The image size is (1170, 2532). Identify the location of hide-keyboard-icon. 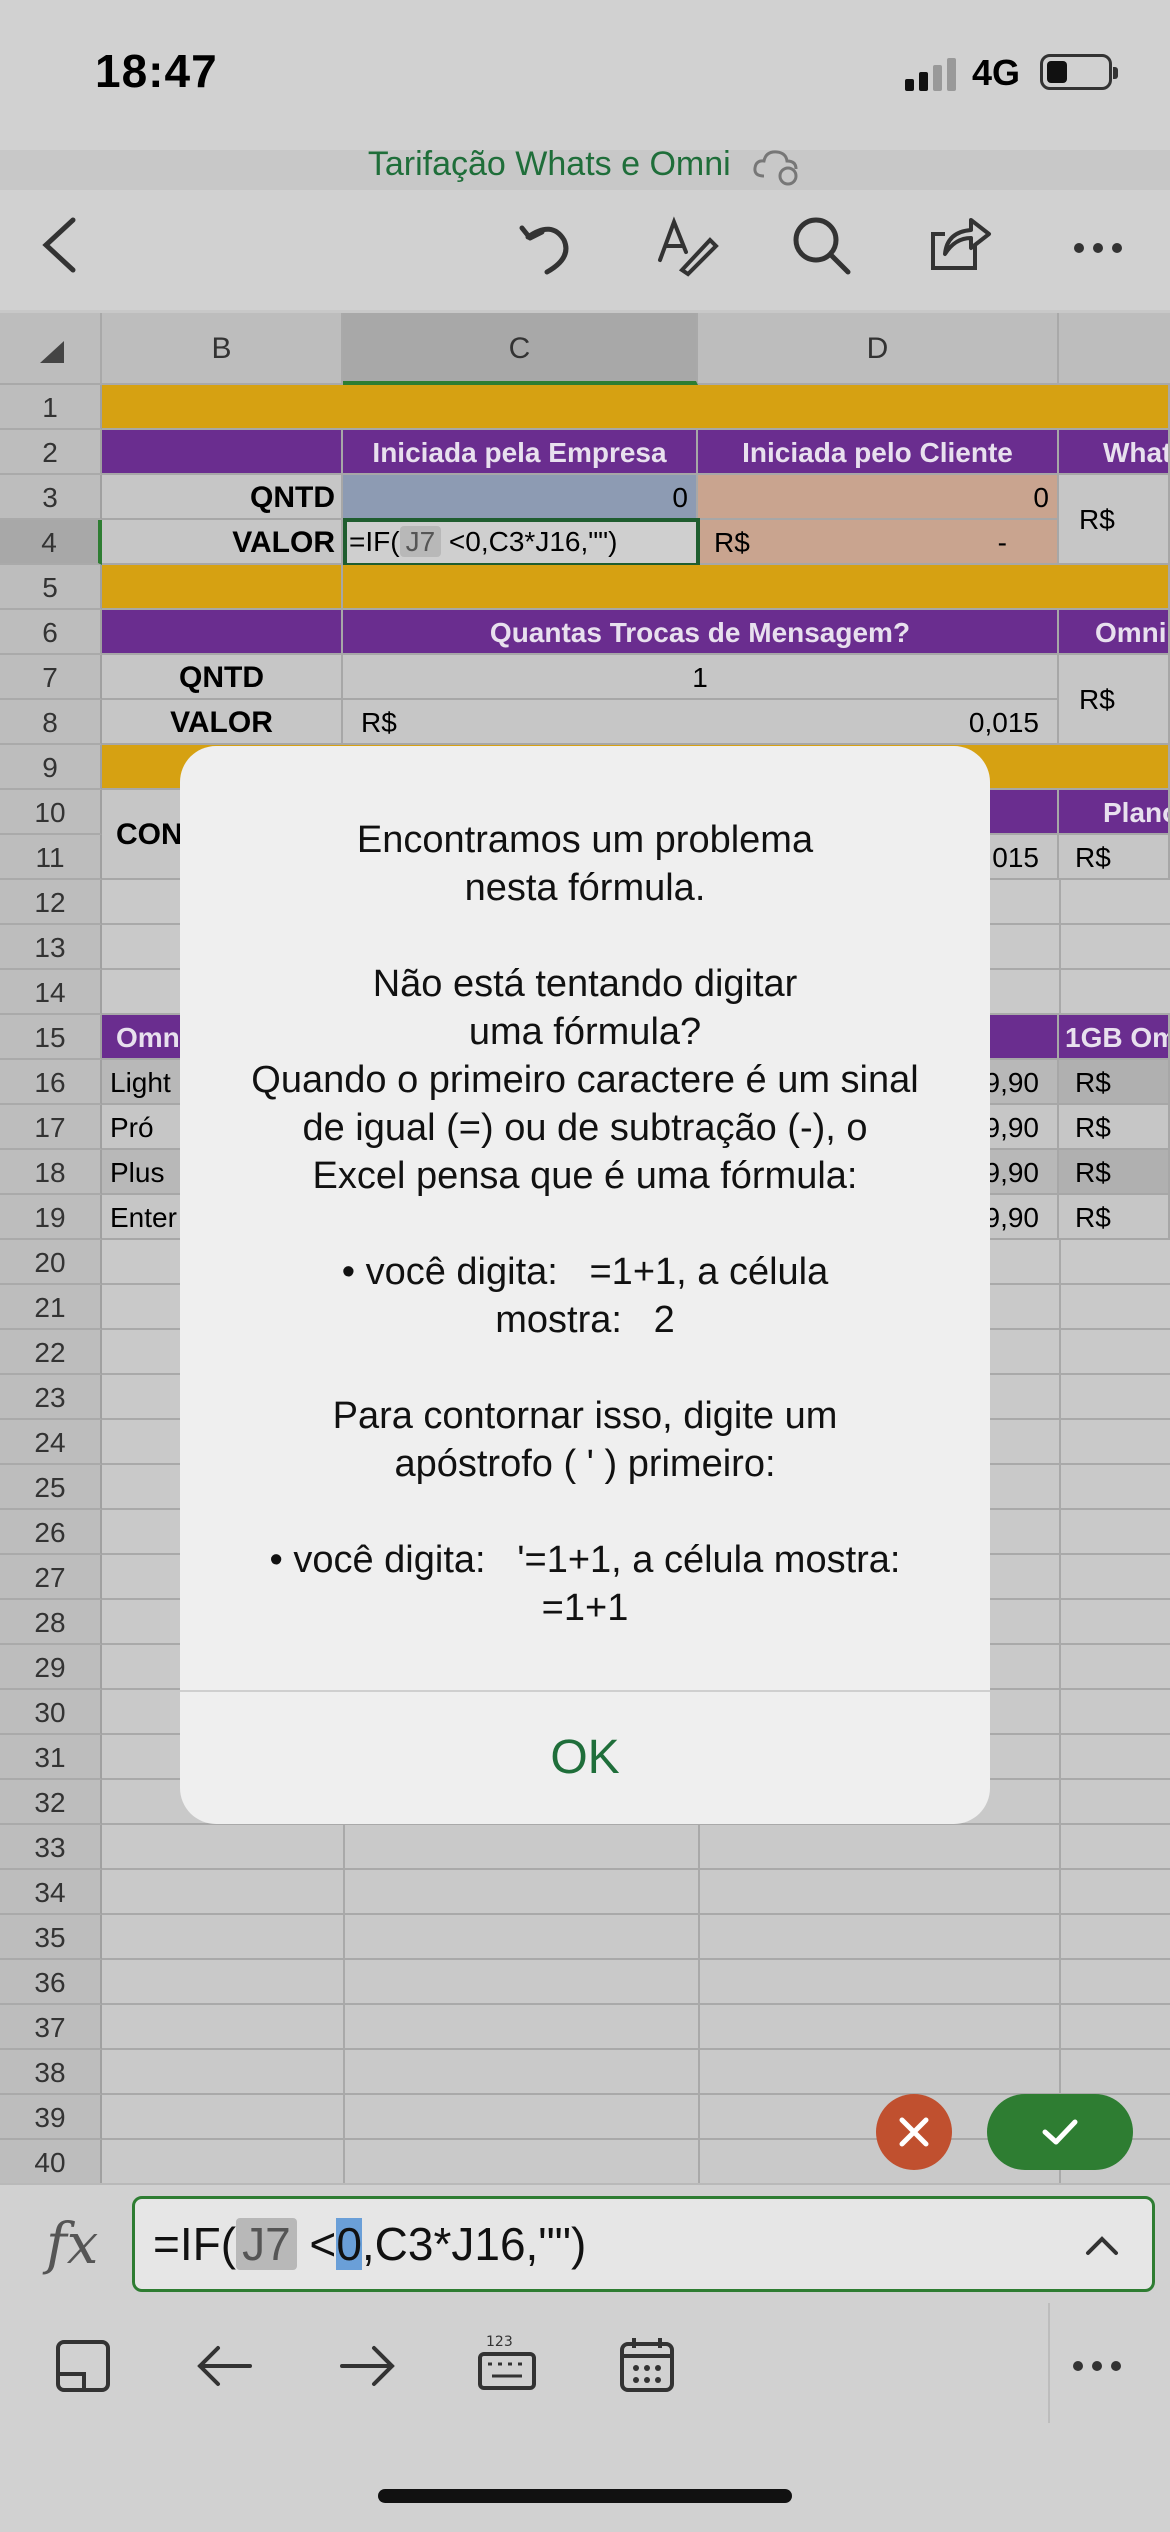
(83, 2365).